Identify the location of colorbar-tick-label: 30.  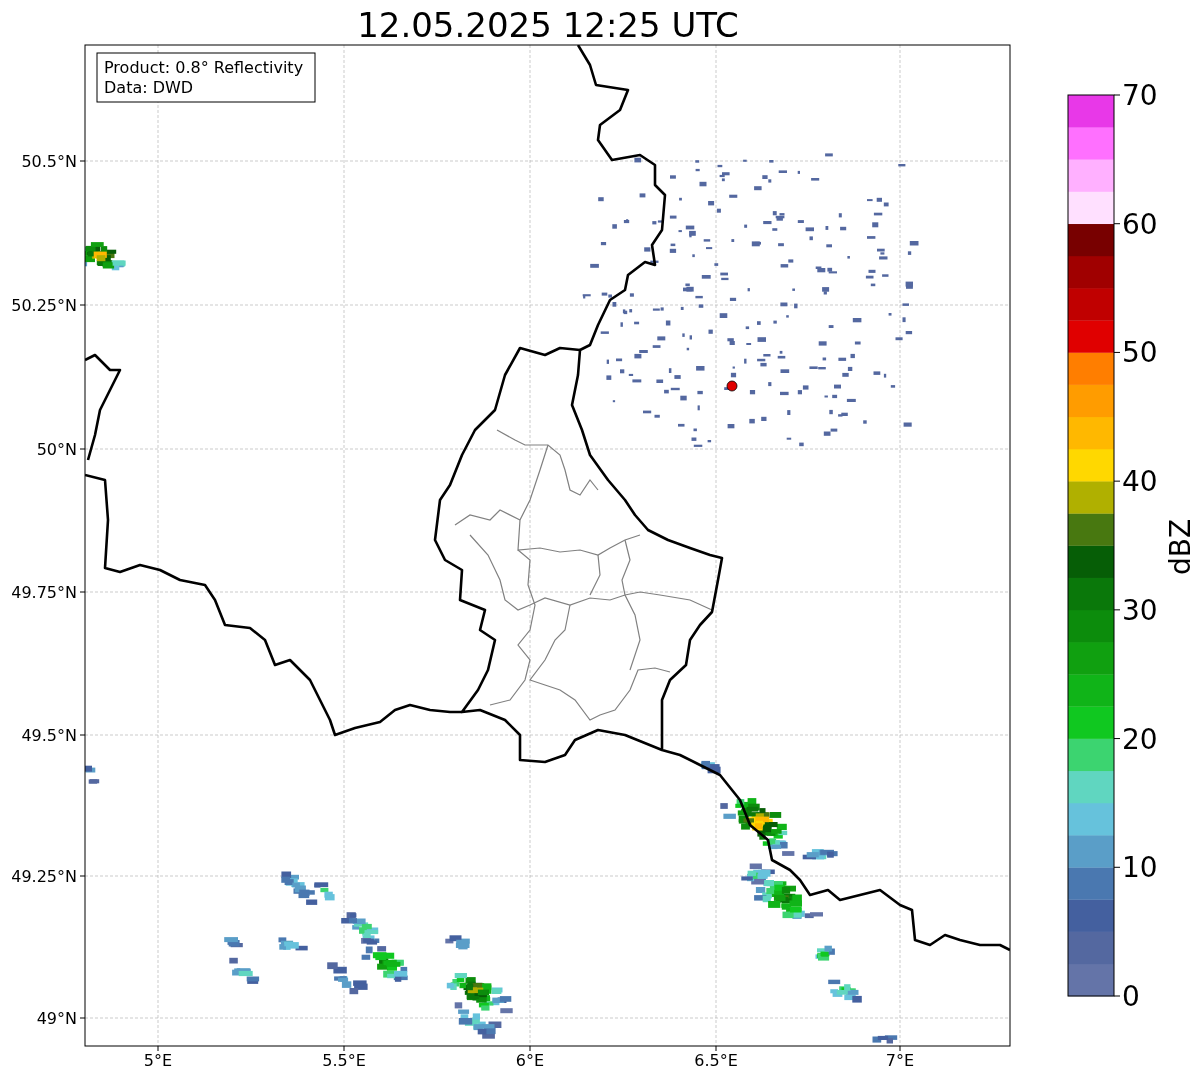
(1140, 610).